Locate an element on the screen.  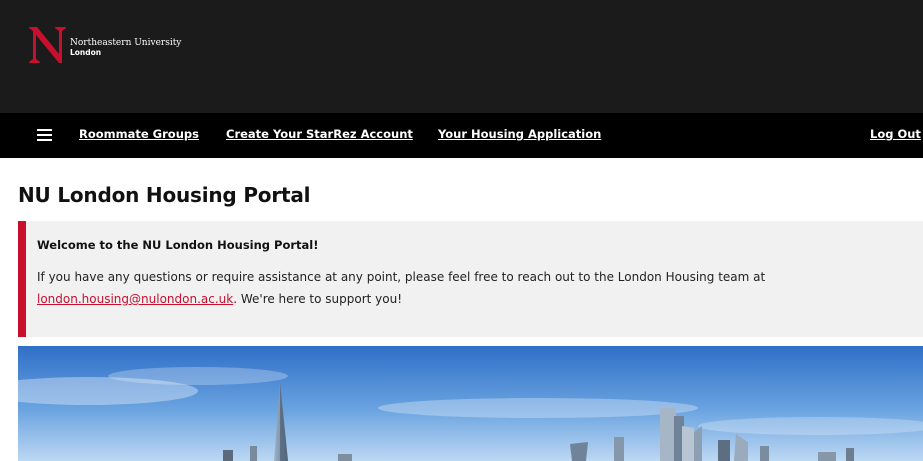
northeastern-london-logo: Northeastern University London is located at coordinates (104, 44).